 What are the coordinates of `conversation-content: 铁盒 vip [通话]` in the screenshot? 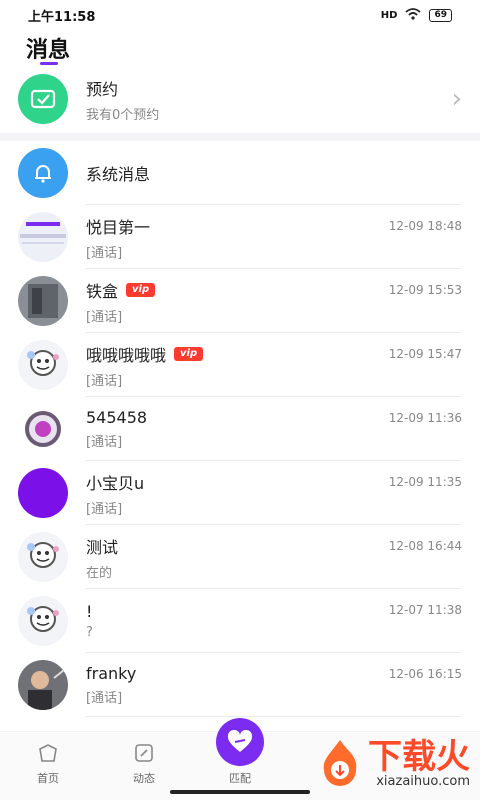 It's located at (237, 301).